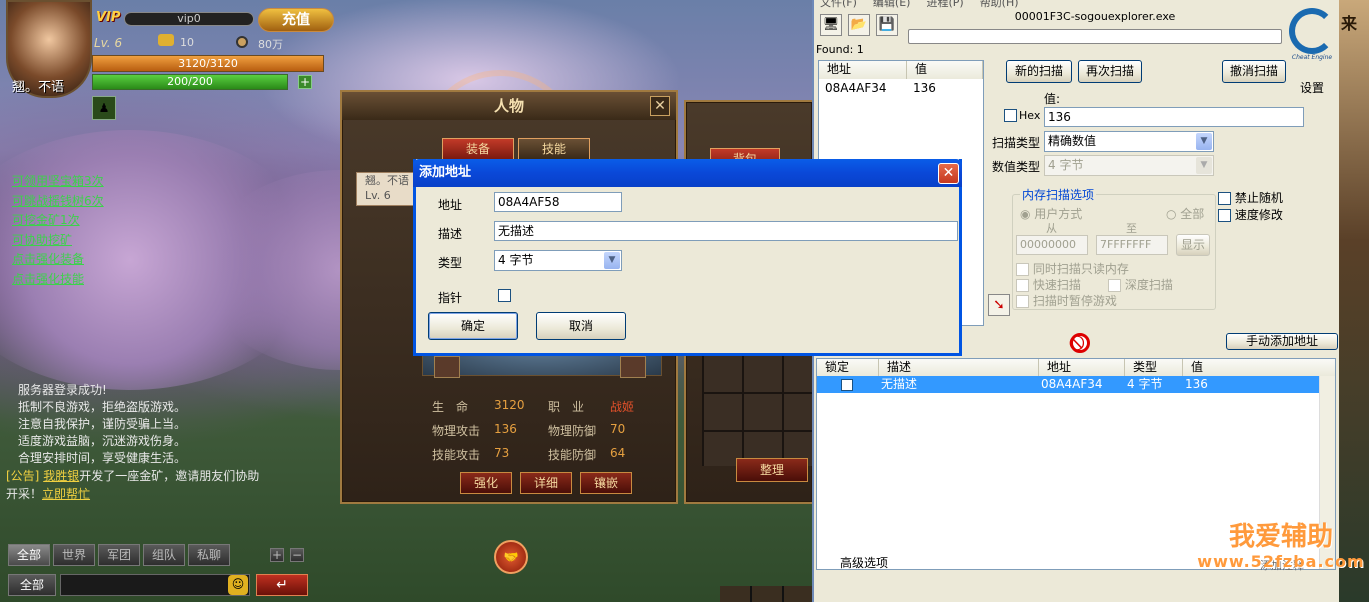 This screenshot has height=602, width=1369. I want to click on next-scan-button: 再次扫描, so click(1110, 71).